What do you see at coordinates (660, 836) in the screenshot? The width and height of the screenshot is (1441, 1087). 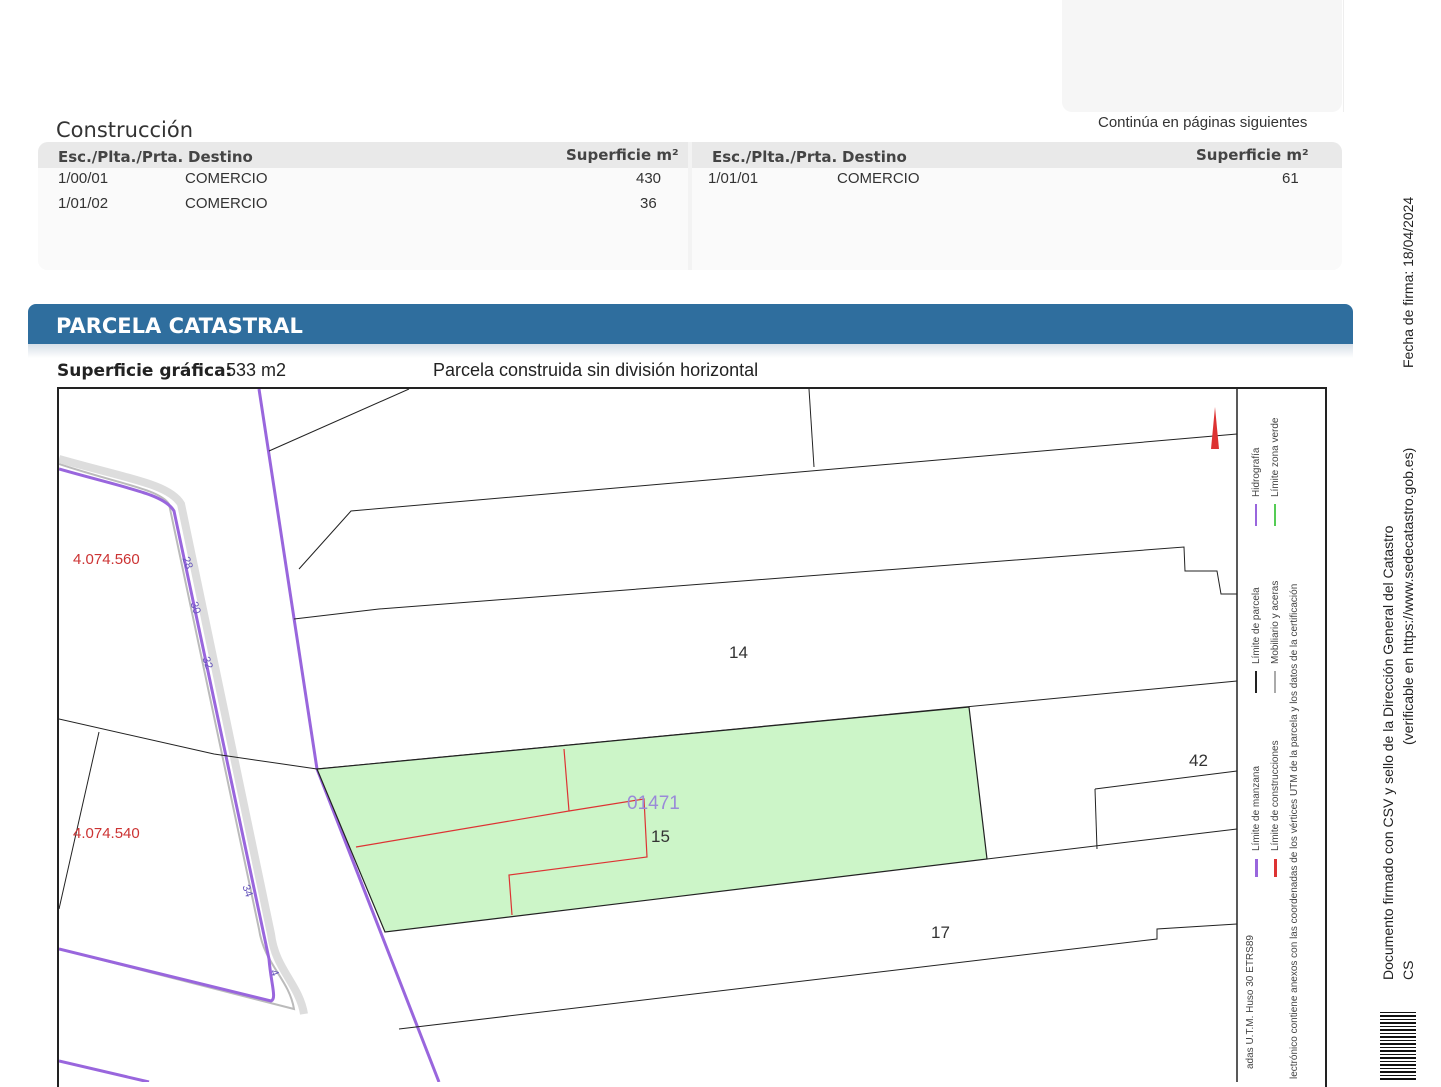 I see `parcel-number-15: 15` at bounding box center [660, 836].